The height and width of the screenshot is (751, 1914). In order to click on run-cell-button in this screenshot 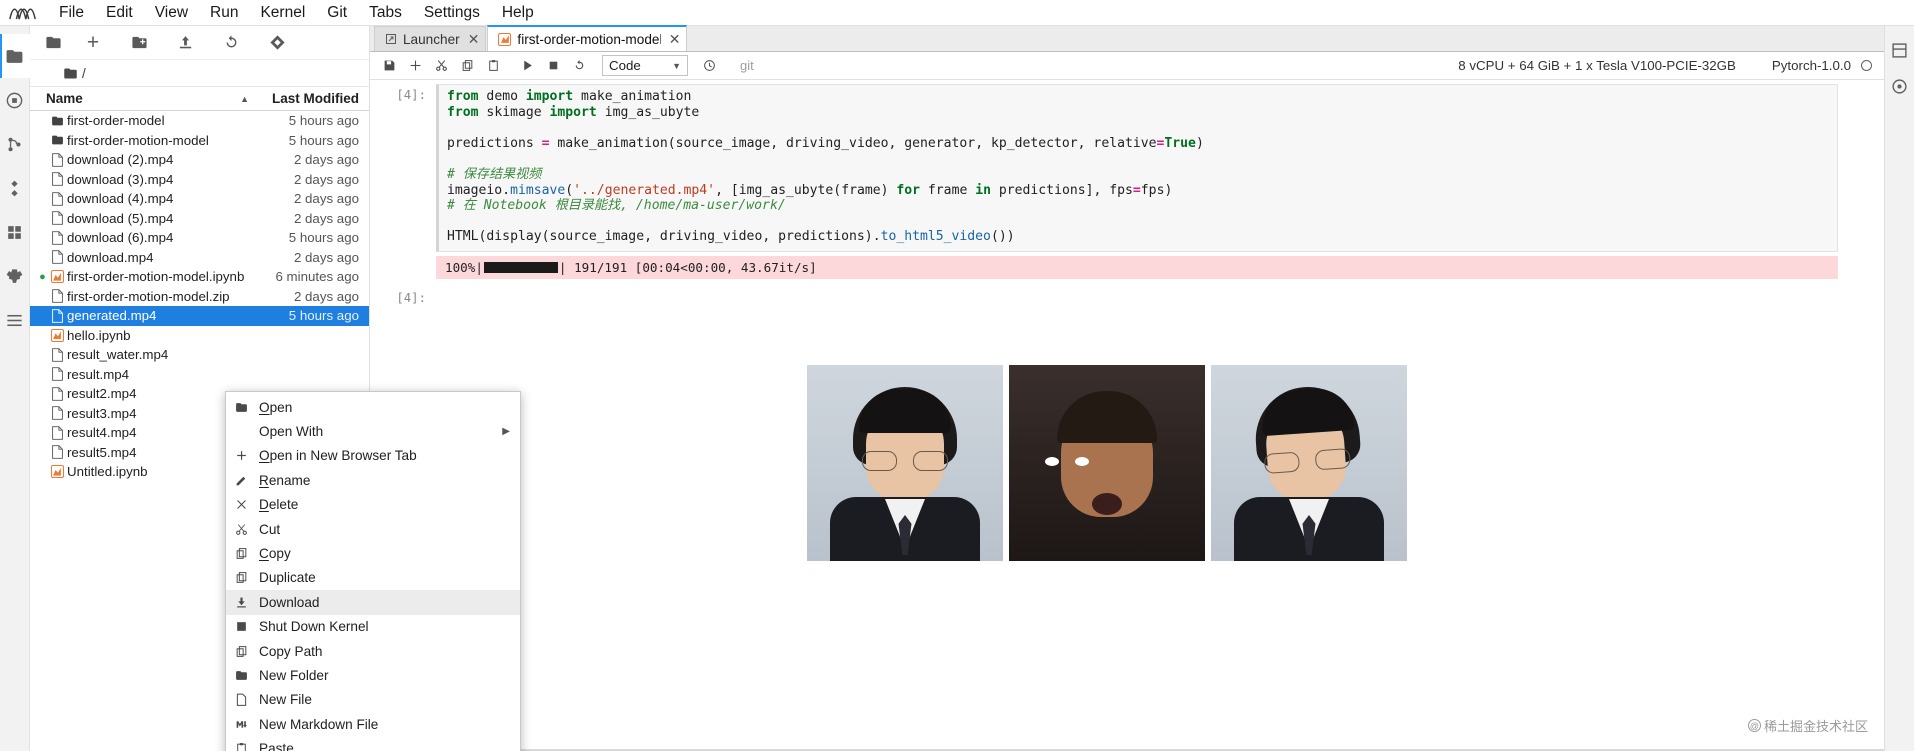, I will do `click(527, 65)`.